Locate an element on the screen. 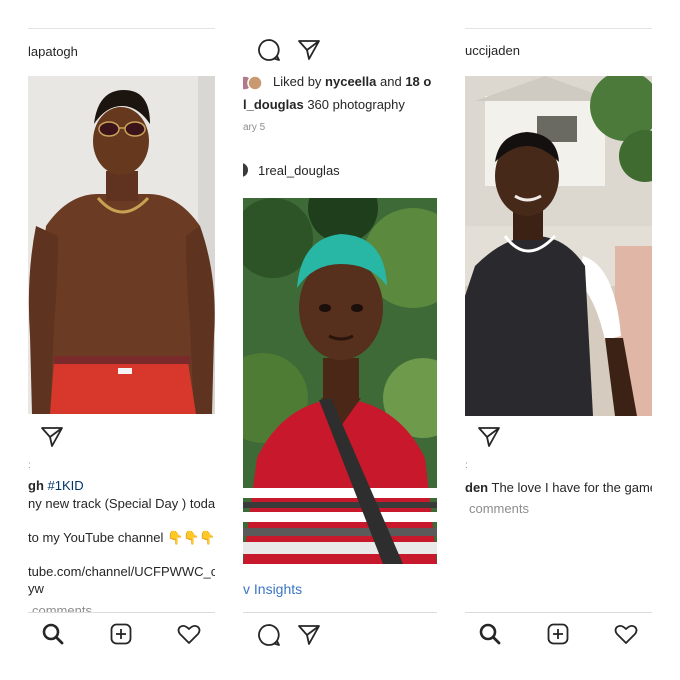 The image size is (680, 680). liked-by-and: and is located at coordinates (391, 81).